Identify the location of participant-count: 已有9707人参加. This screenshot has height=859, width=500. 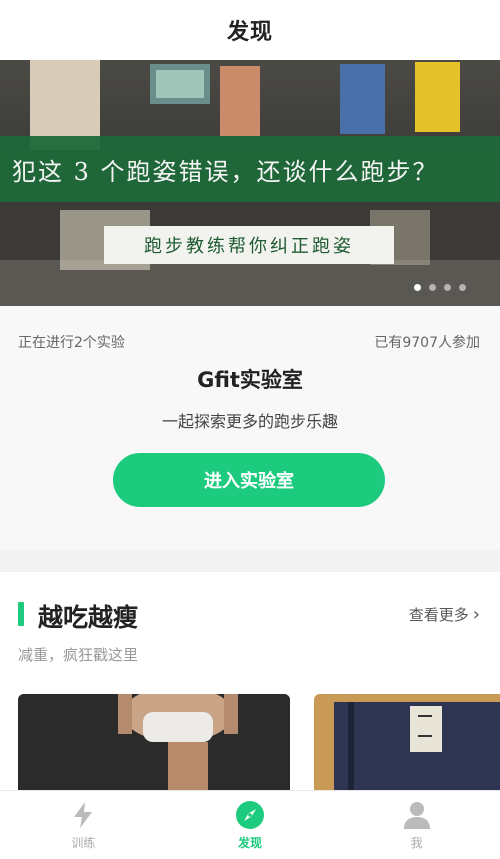
(427, 343).